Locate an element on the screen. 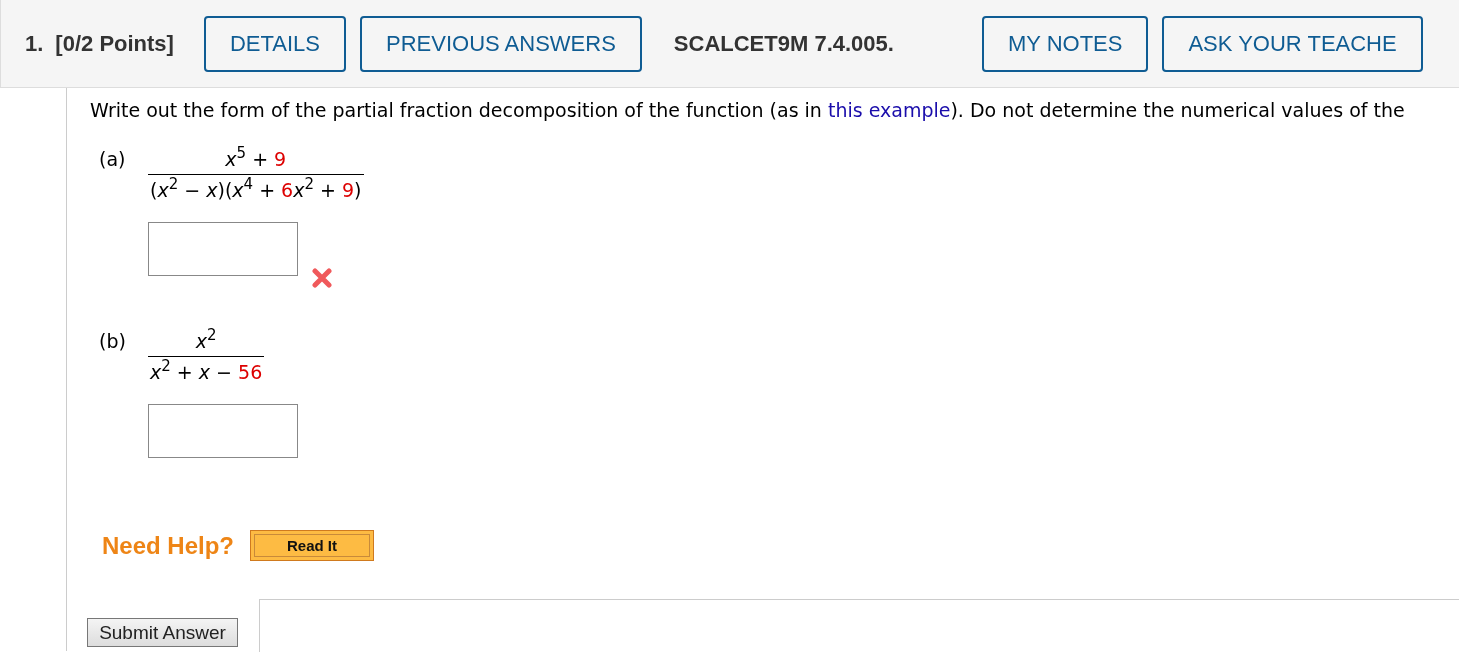 The width and height of the screenshot is (1459, 652). part-label: (b) is located at coordinates (112, 341).